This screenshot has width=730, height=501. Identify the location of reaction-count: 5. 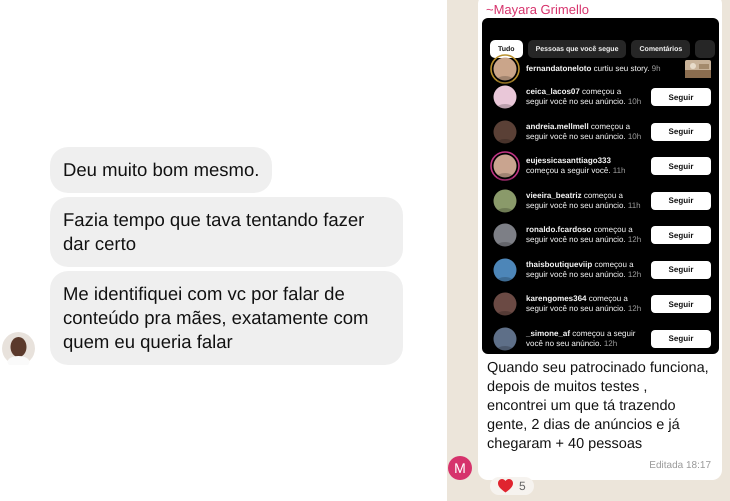
(522, 486).